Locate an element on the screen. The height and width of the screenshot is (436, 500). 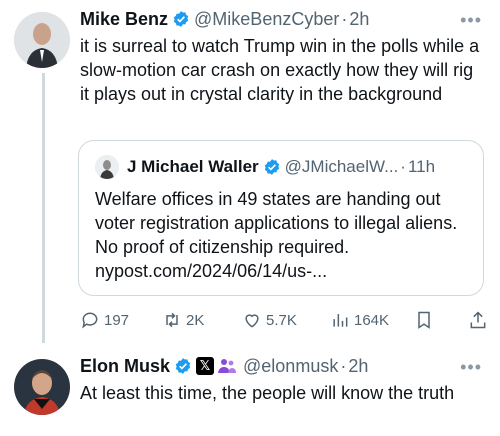
tweet-header: Mike Benz @MikeBenzCyber · 2h is located at coordinates (224, 19).